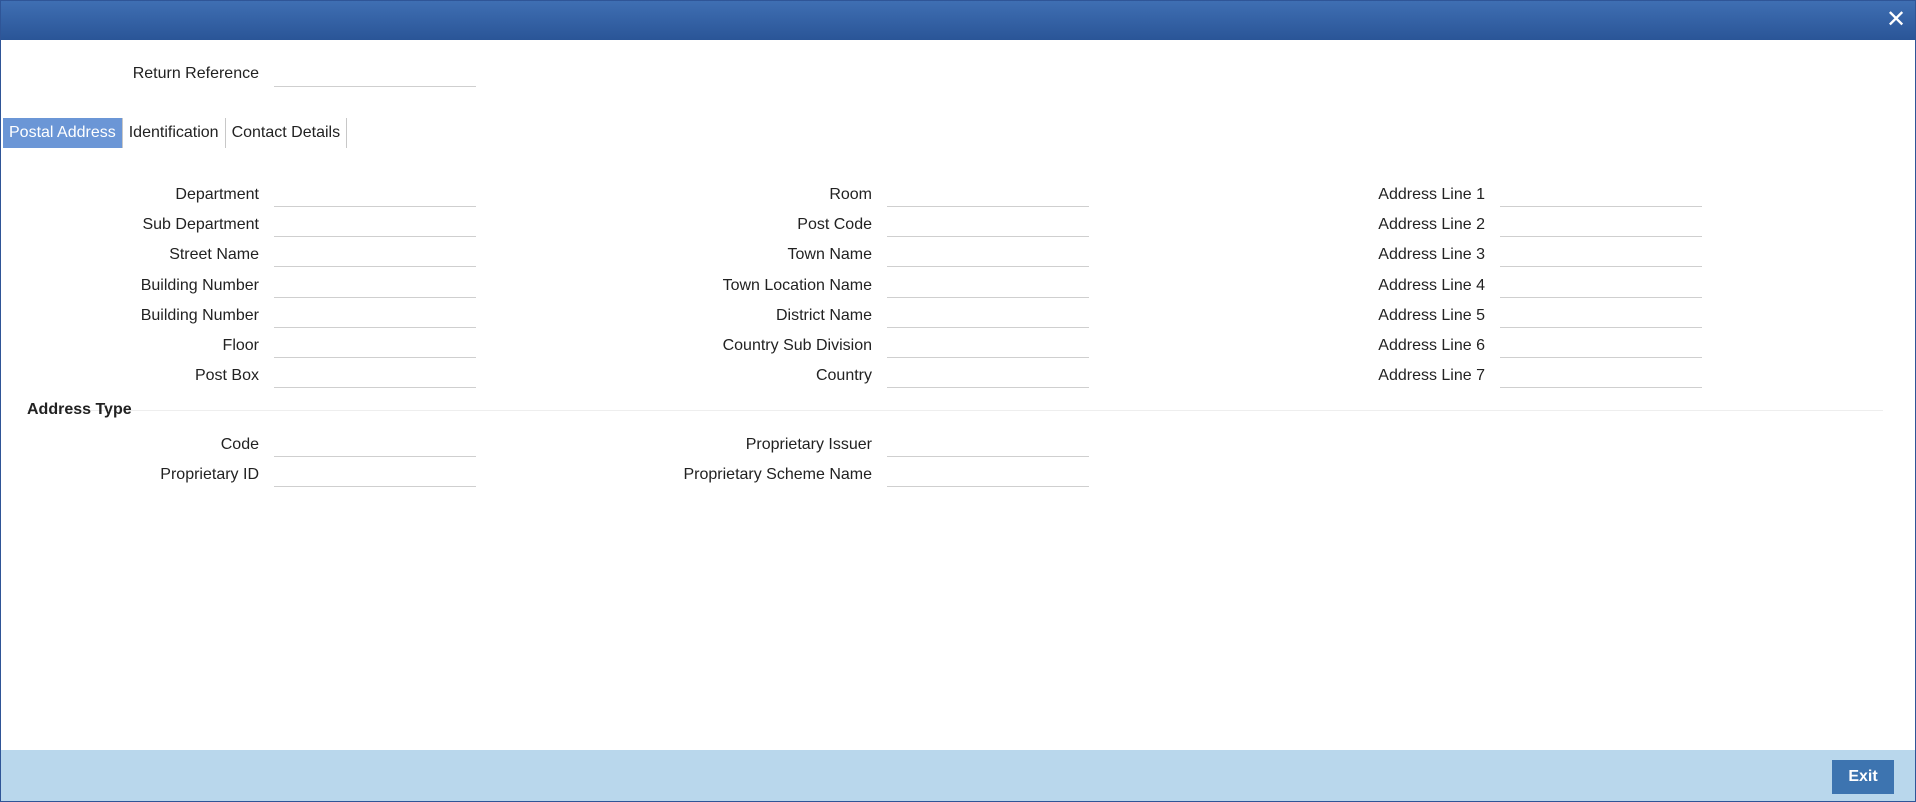 The image size is (1916, 802). What do you see at coordinates (988, 286) in the screenshot?
I see `town-location-name-field` at bounding box center [988, 286].